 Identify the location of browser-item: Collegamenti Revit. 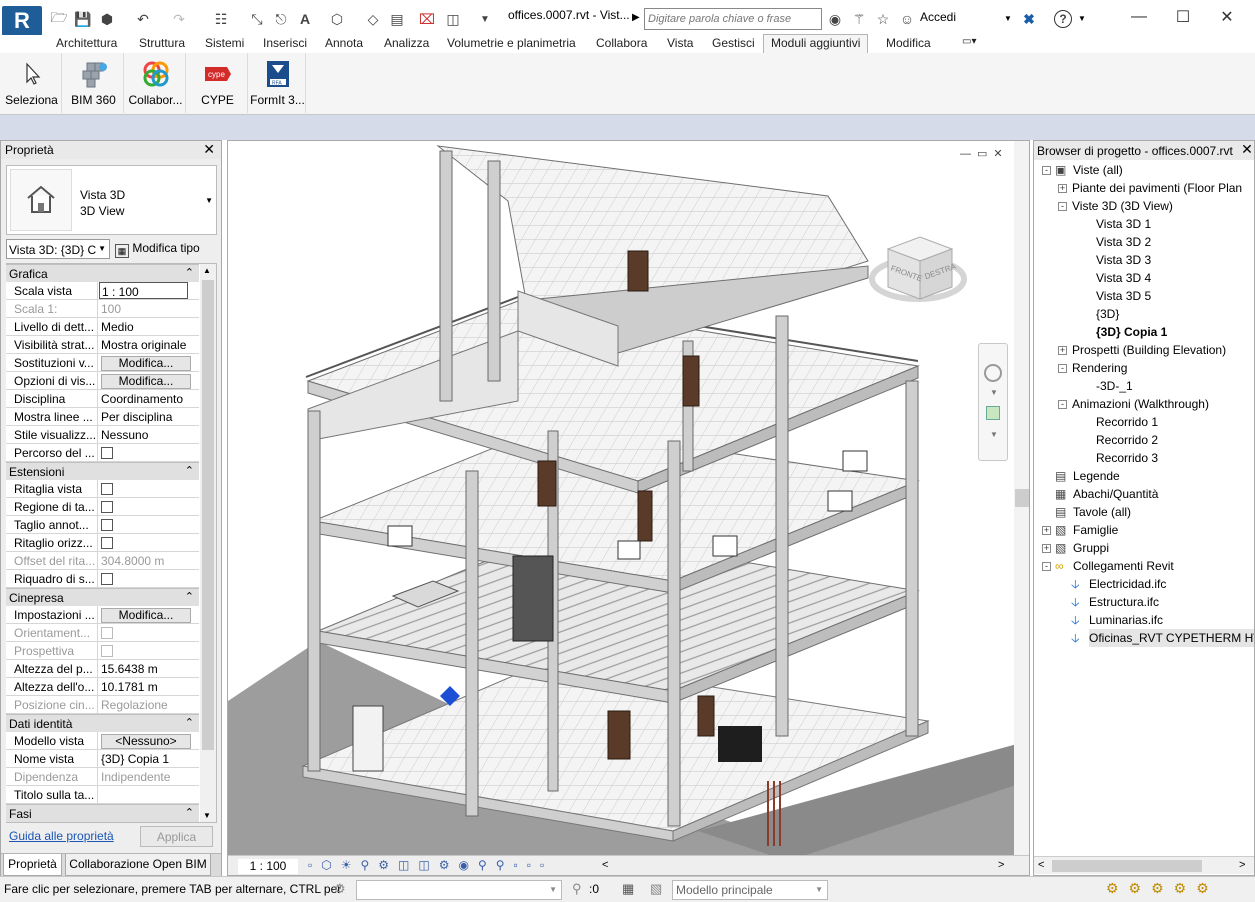
(1123, 566).